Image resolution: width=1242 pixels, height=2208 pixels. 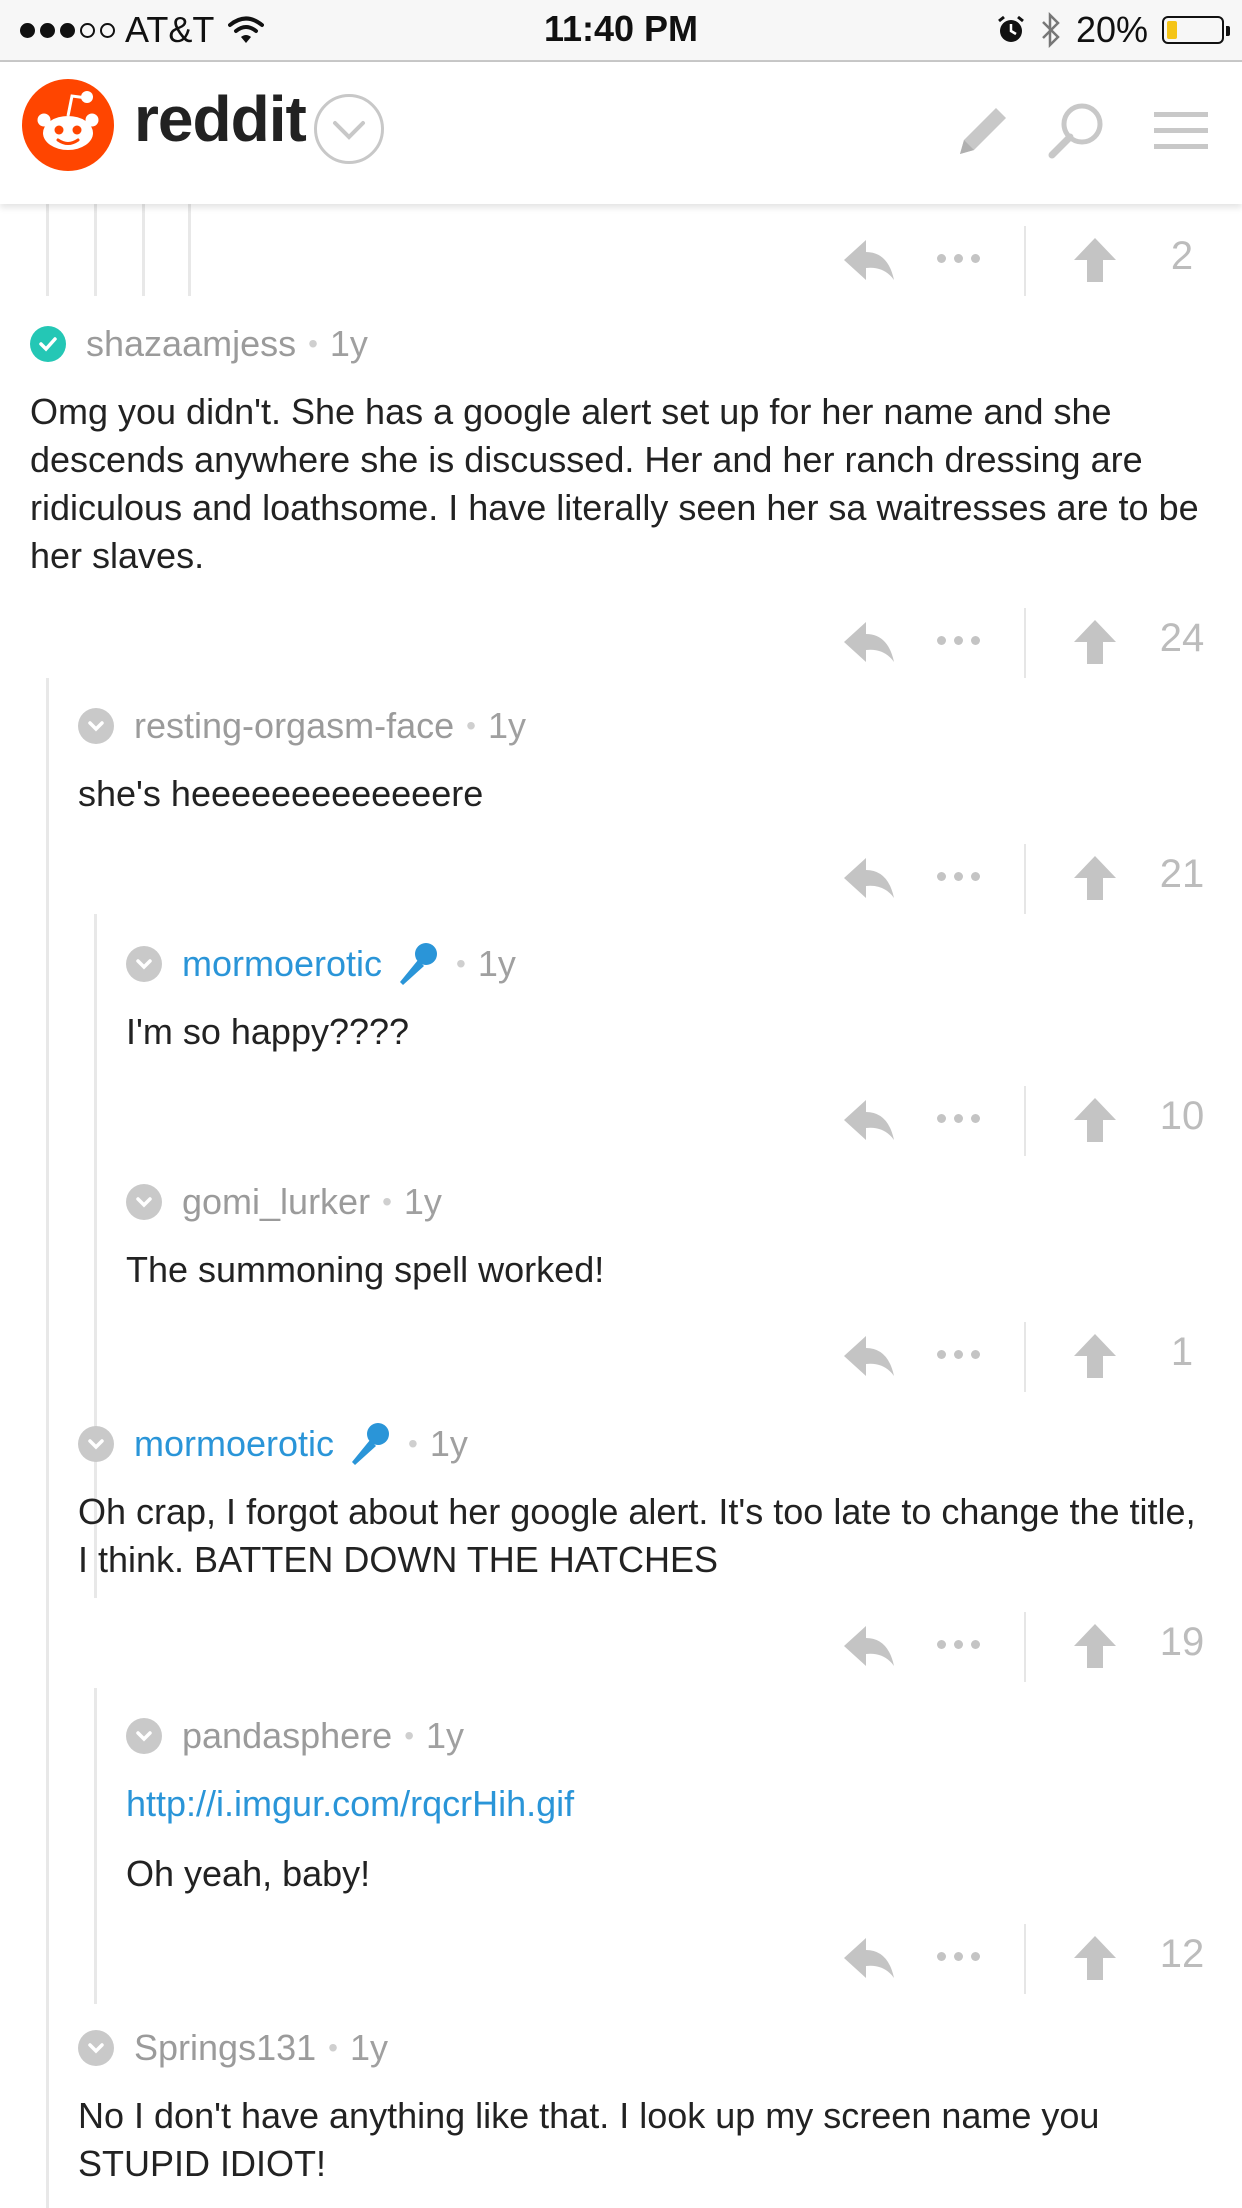 What do you see at coordinates (1182, 1116) in the screenshot?
I see `score: 10` at bounding box center [1182, 1116].